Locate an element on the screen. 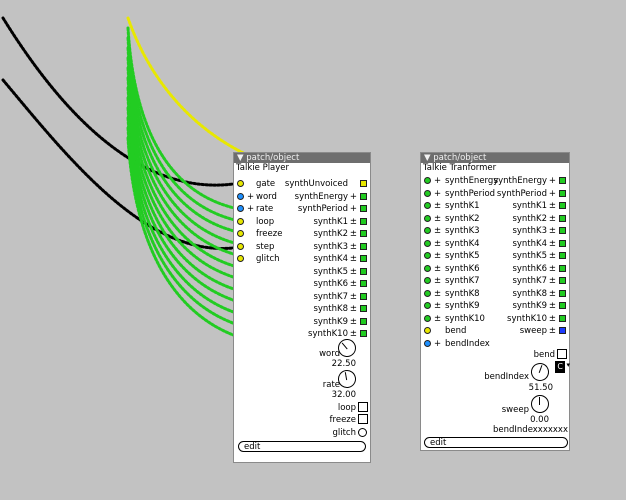  sweep-knob is located at coordinates (540, 404).